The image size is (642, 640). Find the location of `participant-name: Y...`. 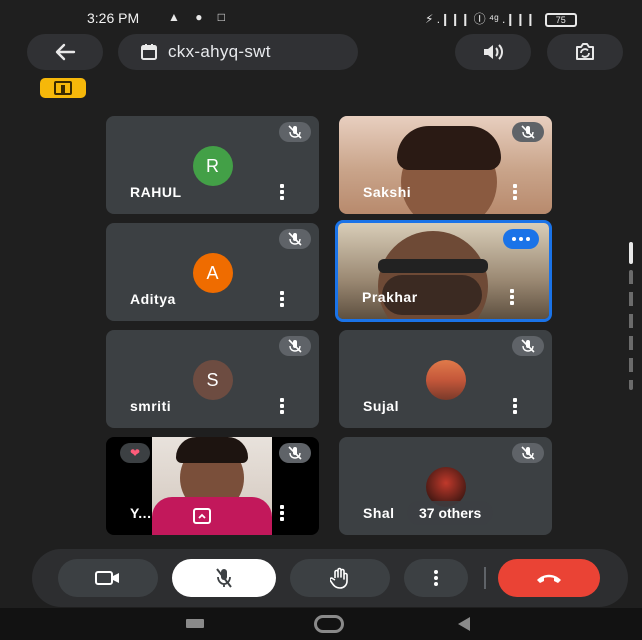

participant-name: Y... is located at coordinates (141, 513).